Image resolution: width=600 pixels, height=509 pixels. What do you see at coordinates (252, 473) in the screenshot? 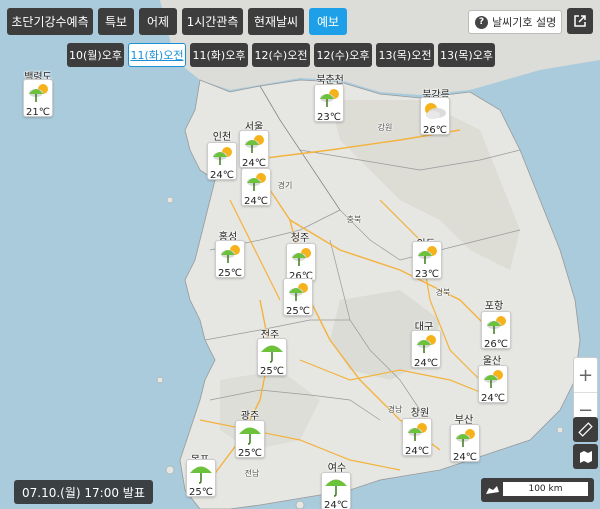
I see `province-label-jeonnam: 전남` at bounding box center [252, 473].